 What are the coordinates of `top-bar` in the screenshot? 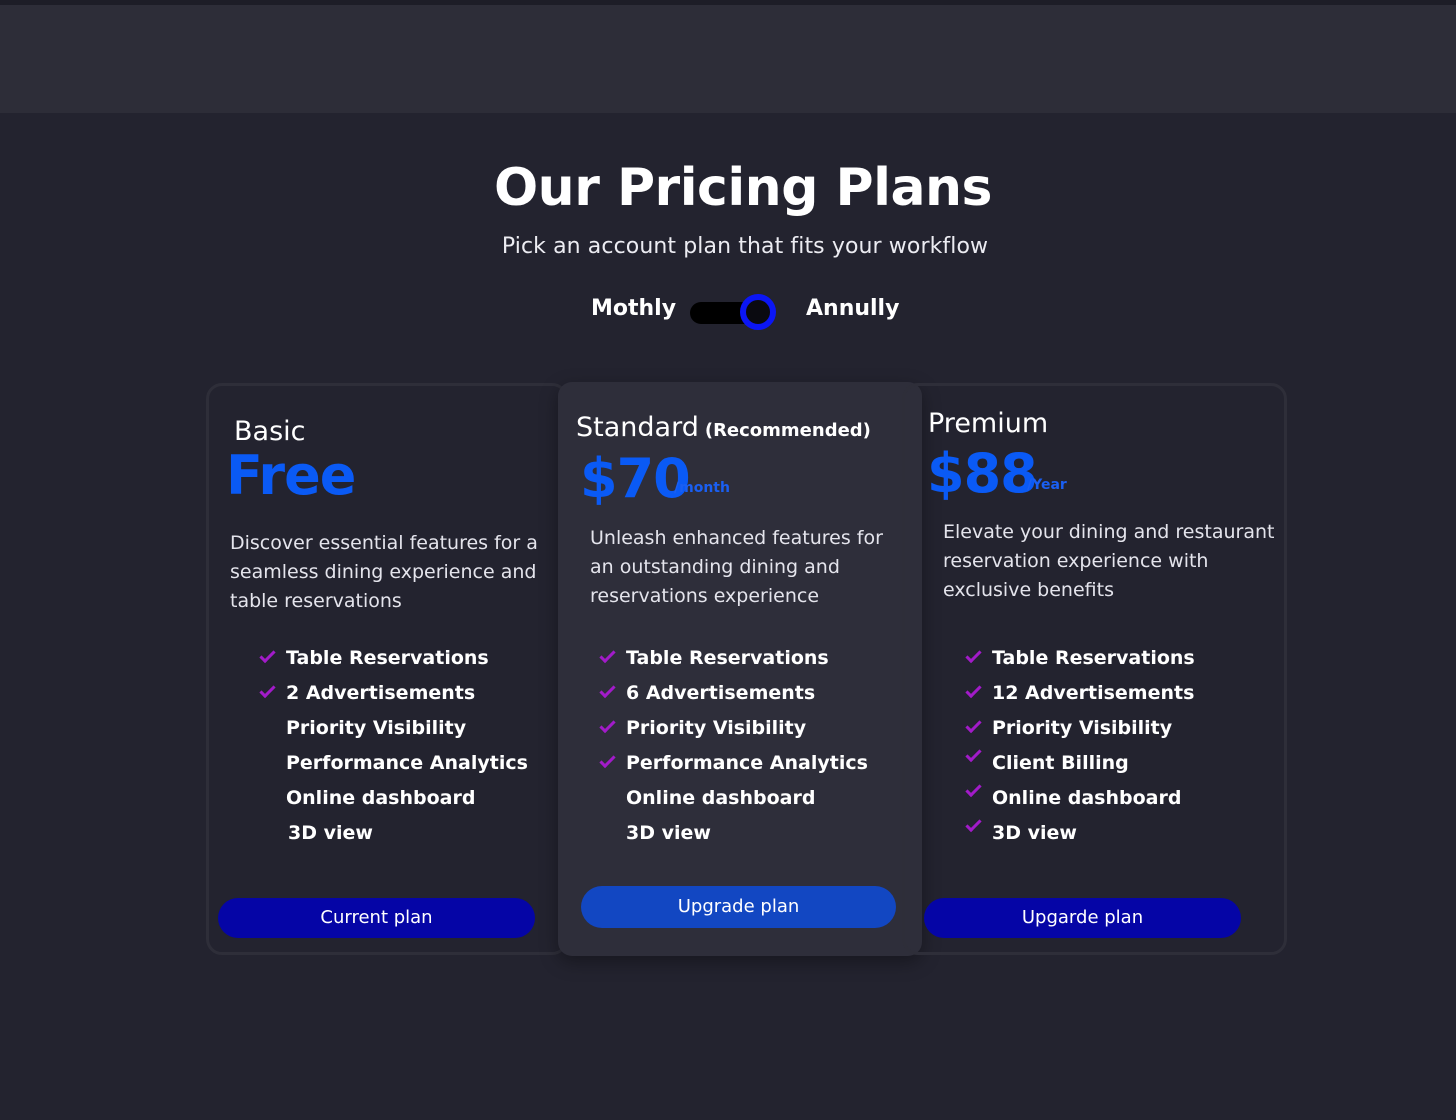 It's located at (728, 59).